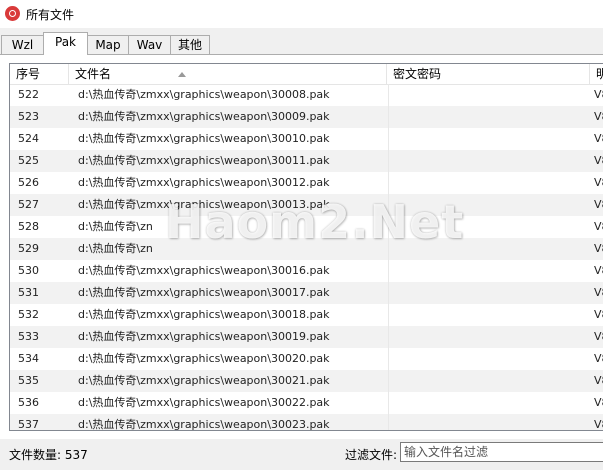 The width and height of the screenshot is (603, 470). Describe the element at coordinates (28, 358) in the screenshot. I see `row-index: 534` at that location.